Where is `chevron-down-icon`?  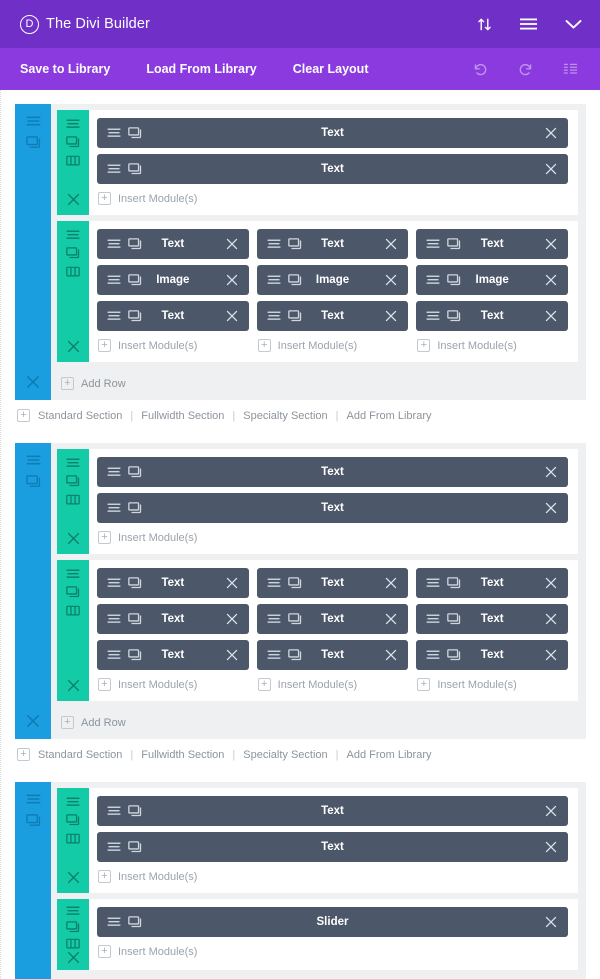
chevron-down-icon is located at coordinates (573, 24).